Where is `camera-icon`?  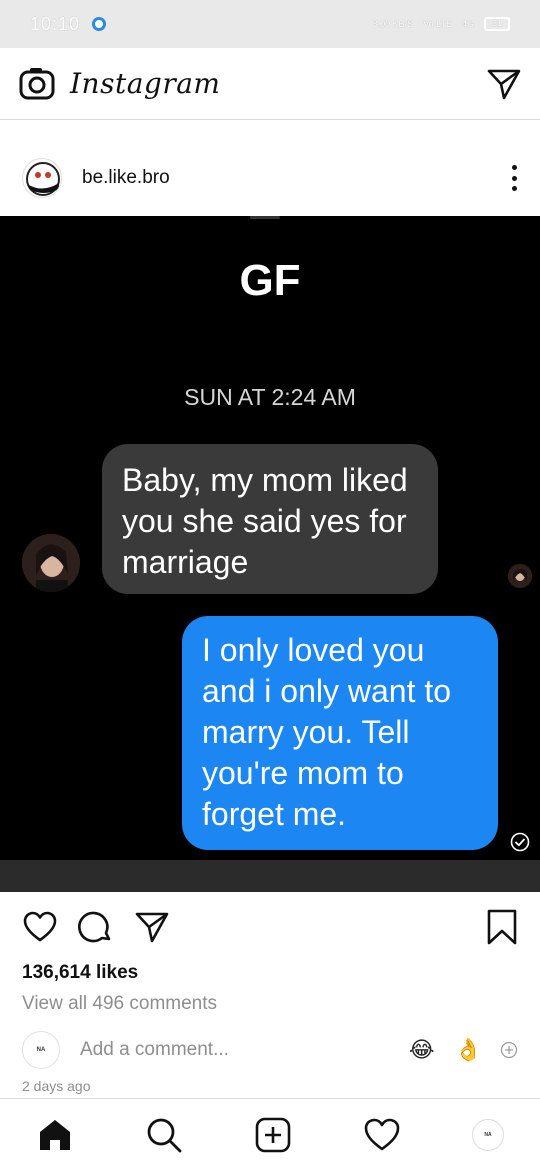 camera-icon is located at coordinates (37, 84).